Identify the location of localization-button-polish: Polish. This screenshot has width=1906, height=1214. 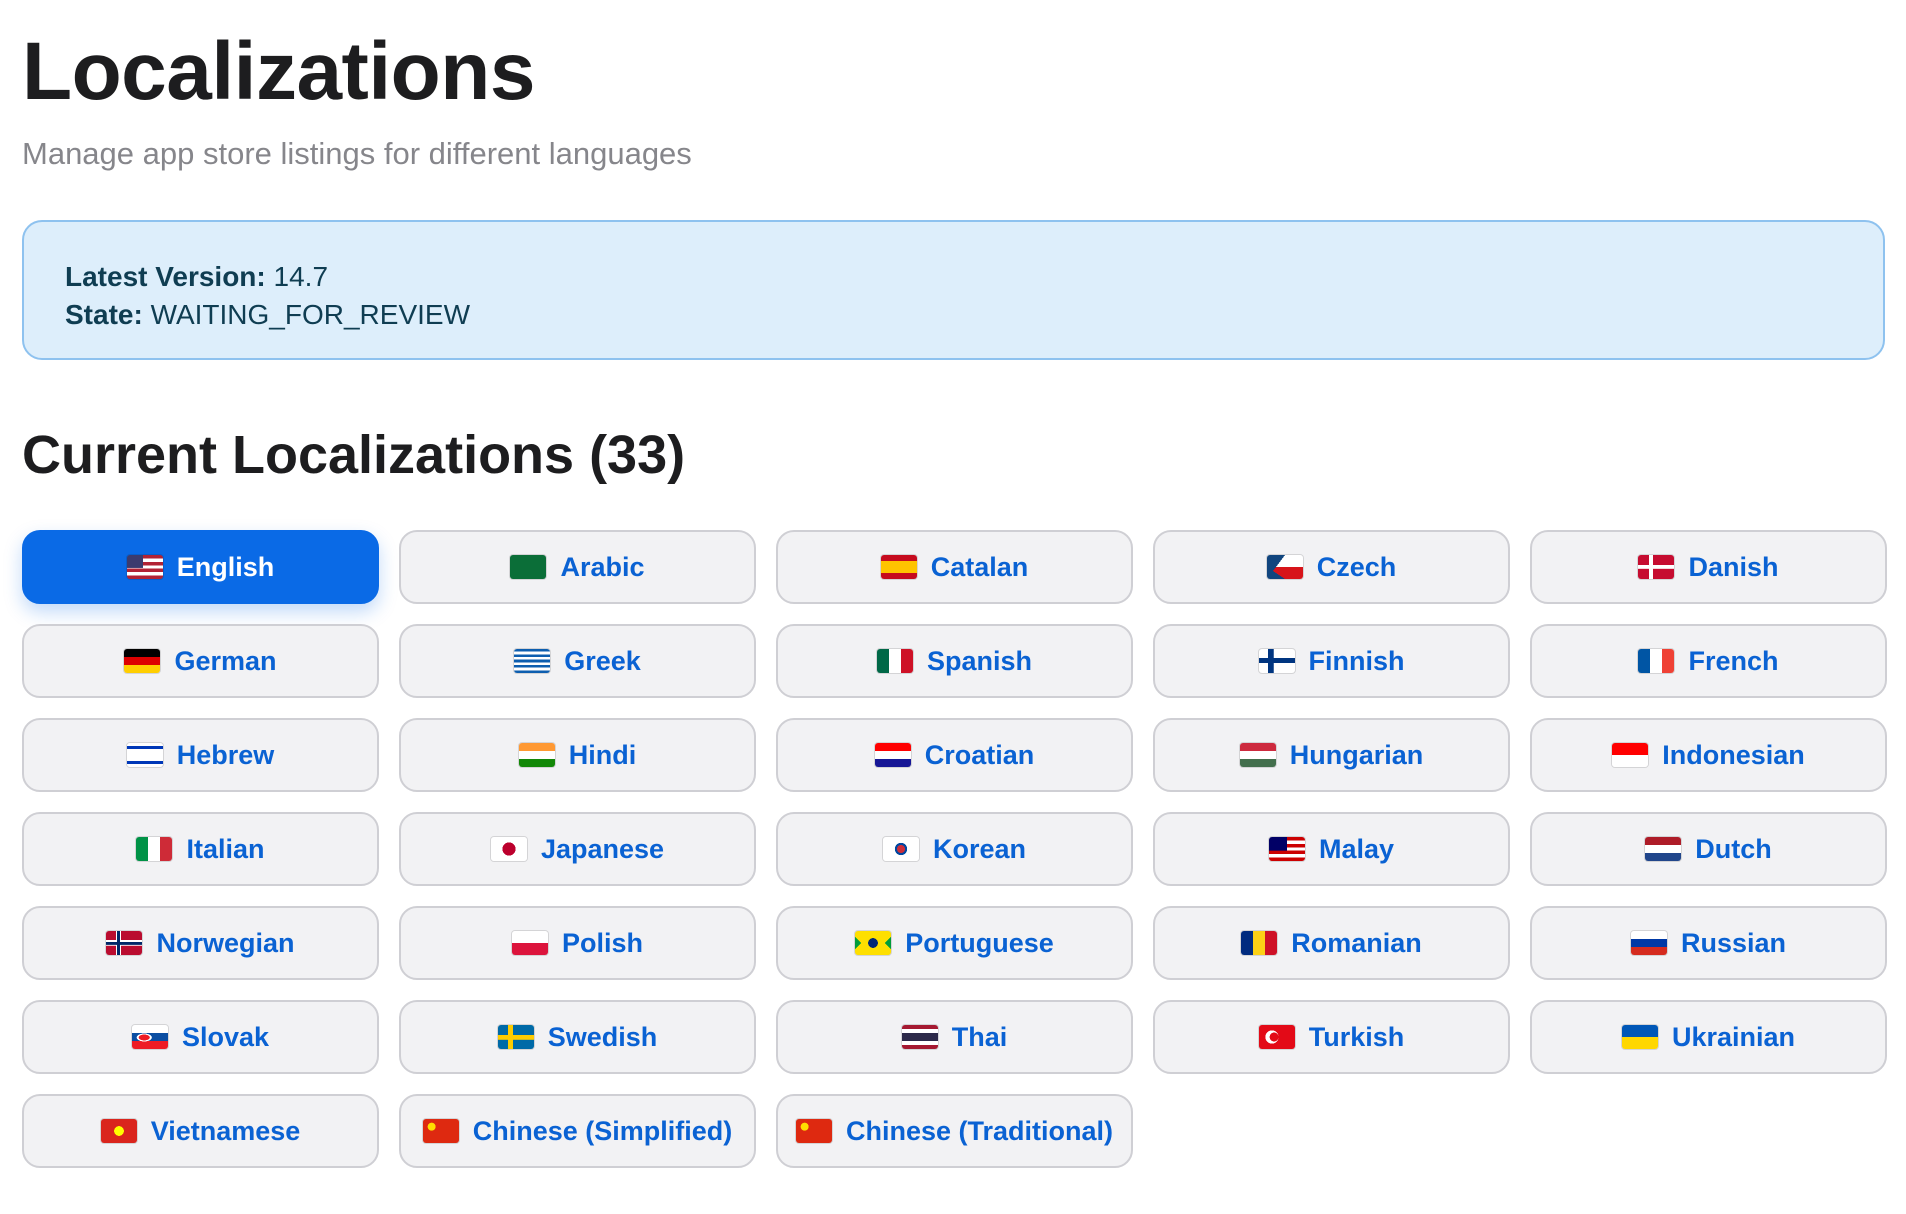
(577, 943).